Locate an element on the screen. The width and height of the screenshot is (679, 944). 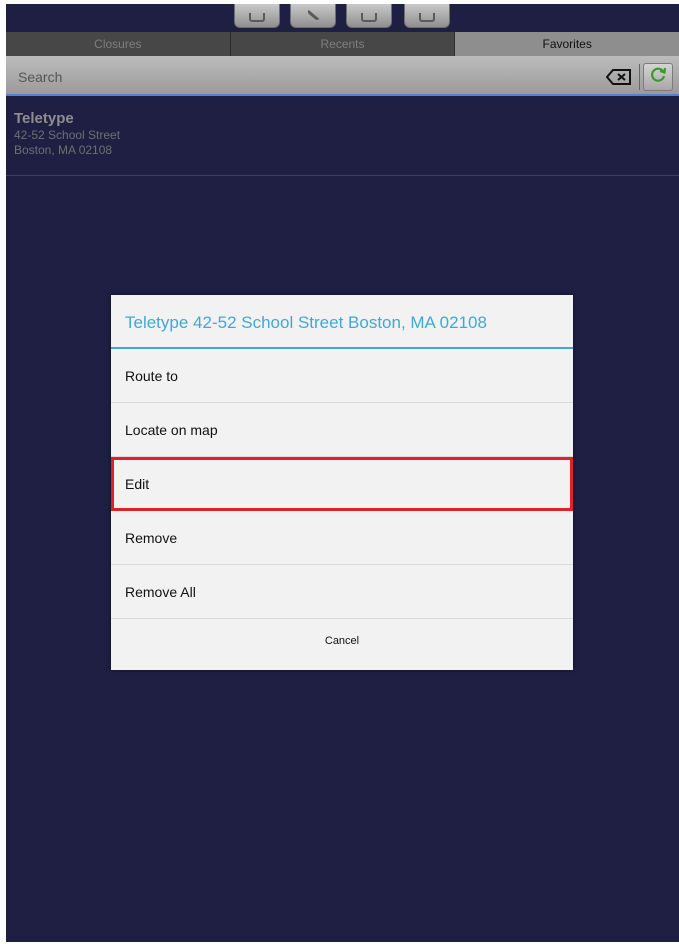
favorite-address-line2: Boston, MA 02108 is located at coordinates (63, 150).